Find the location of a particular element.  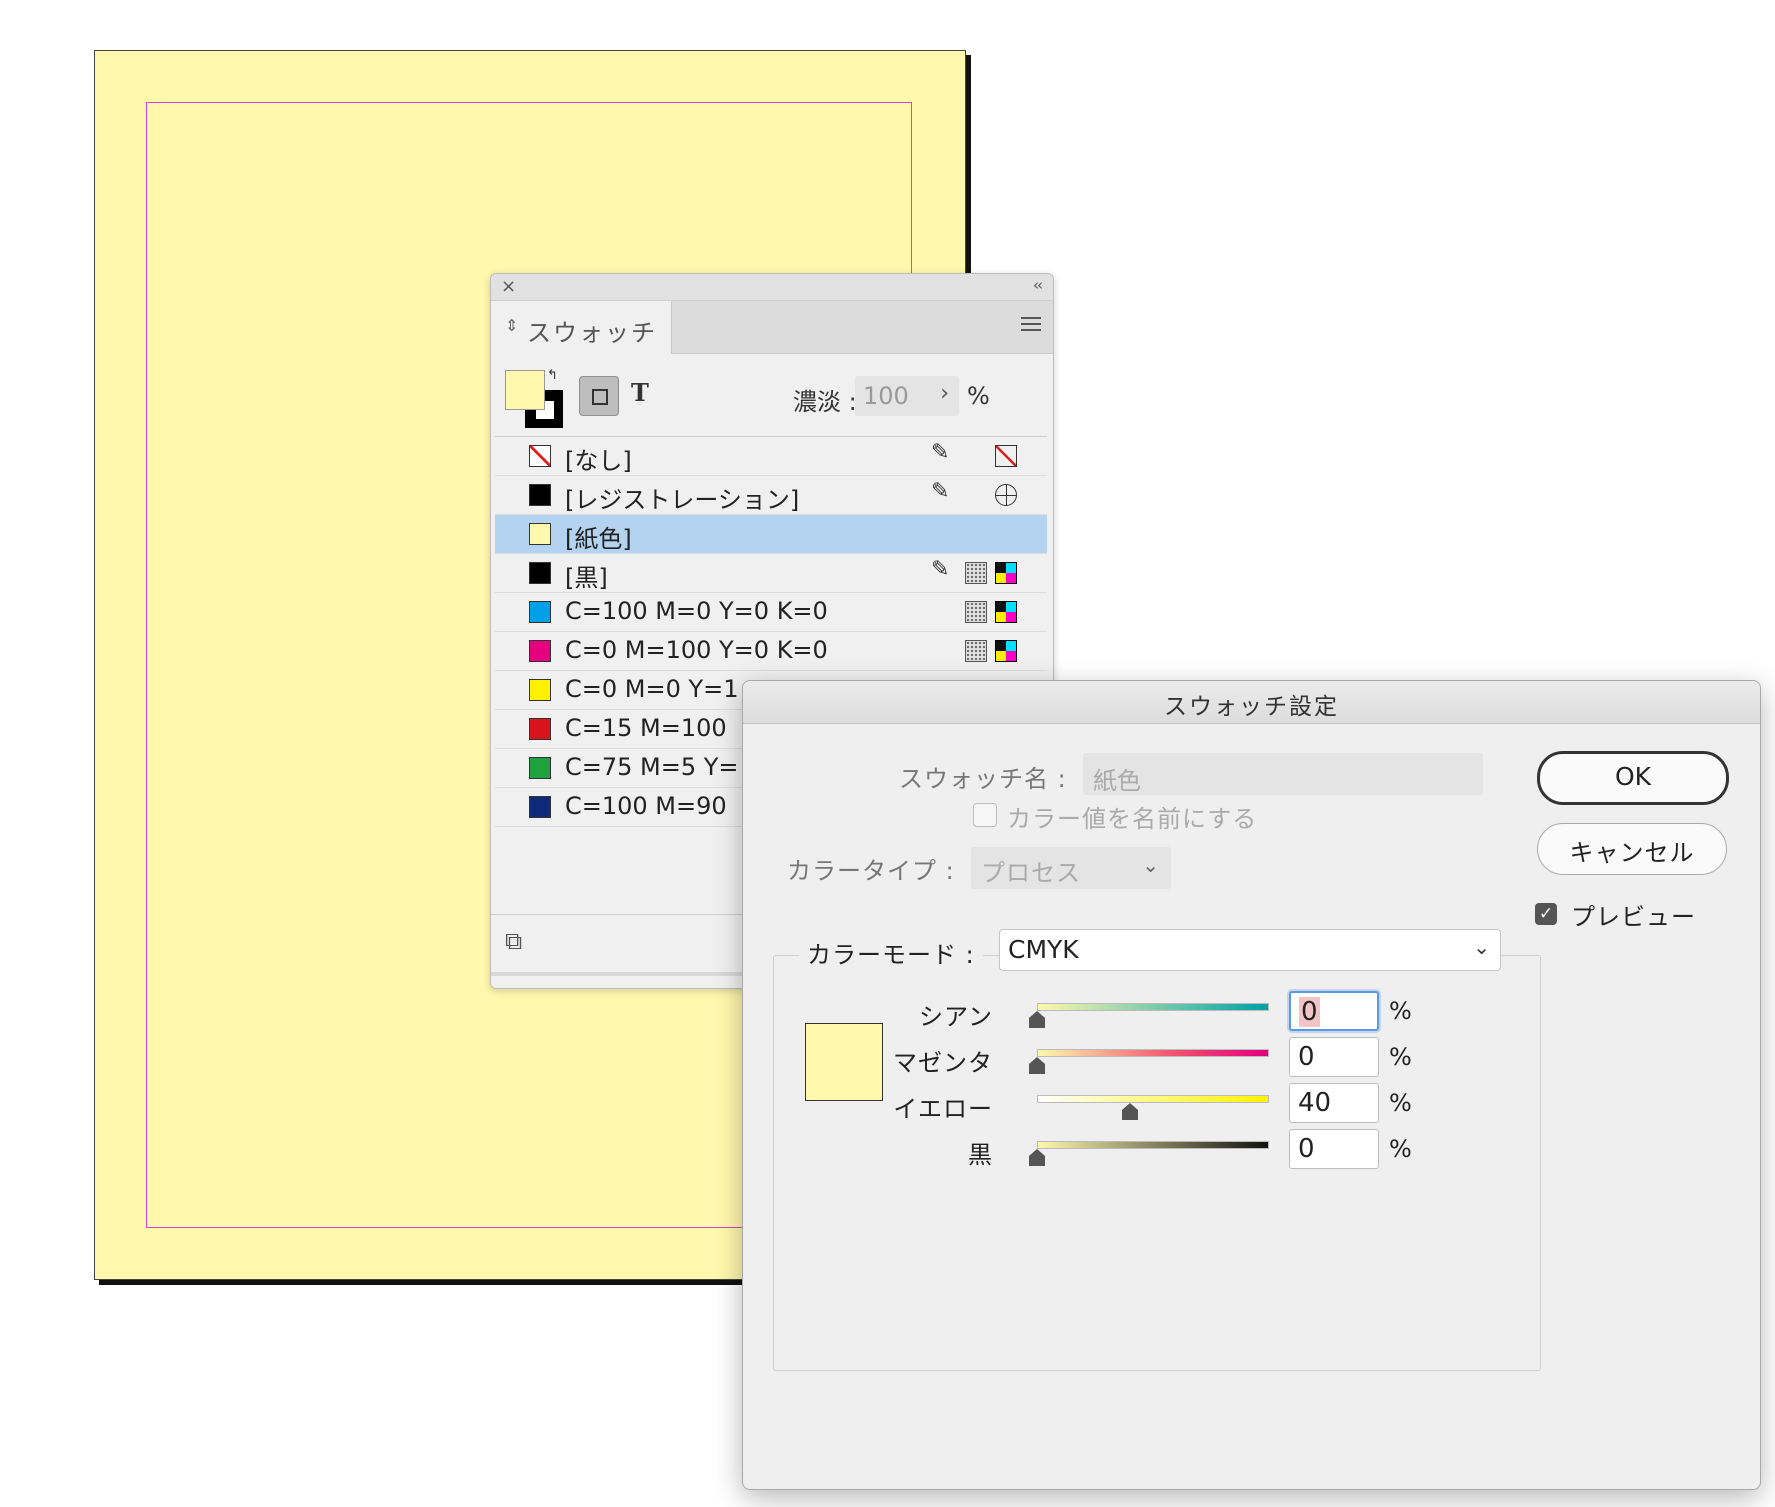

dialog-title-bar: スウォッチ設定 is located at coordinates (1251, 702).